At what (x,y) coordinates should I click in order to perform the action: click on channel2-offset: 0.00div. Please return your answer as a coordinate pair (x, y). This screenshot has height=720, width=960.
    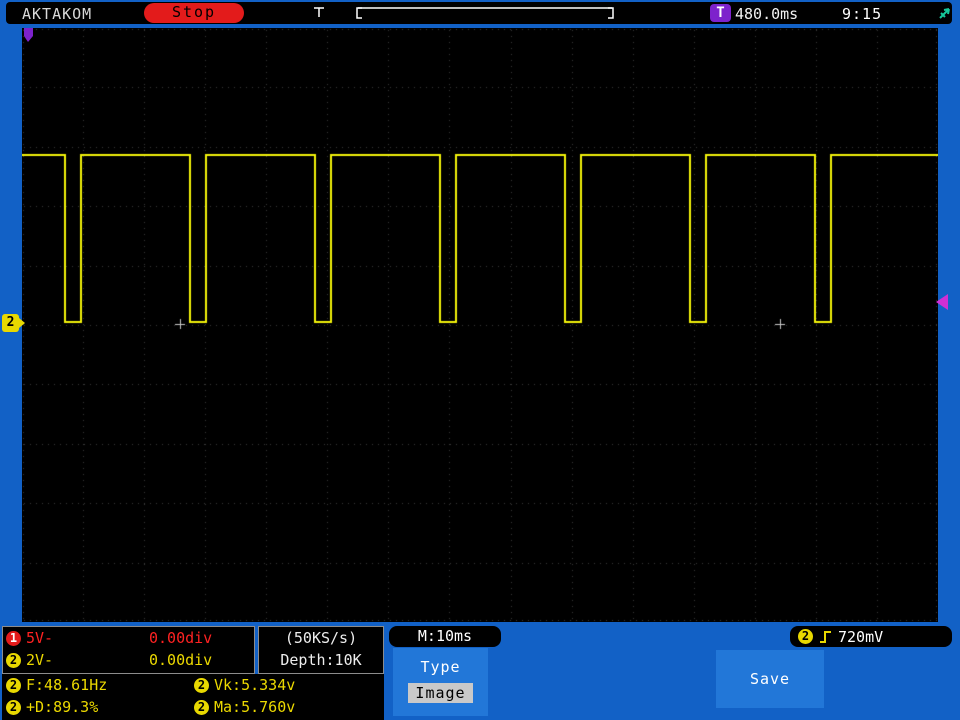
    Looking at the image, I should click on (181, 660).